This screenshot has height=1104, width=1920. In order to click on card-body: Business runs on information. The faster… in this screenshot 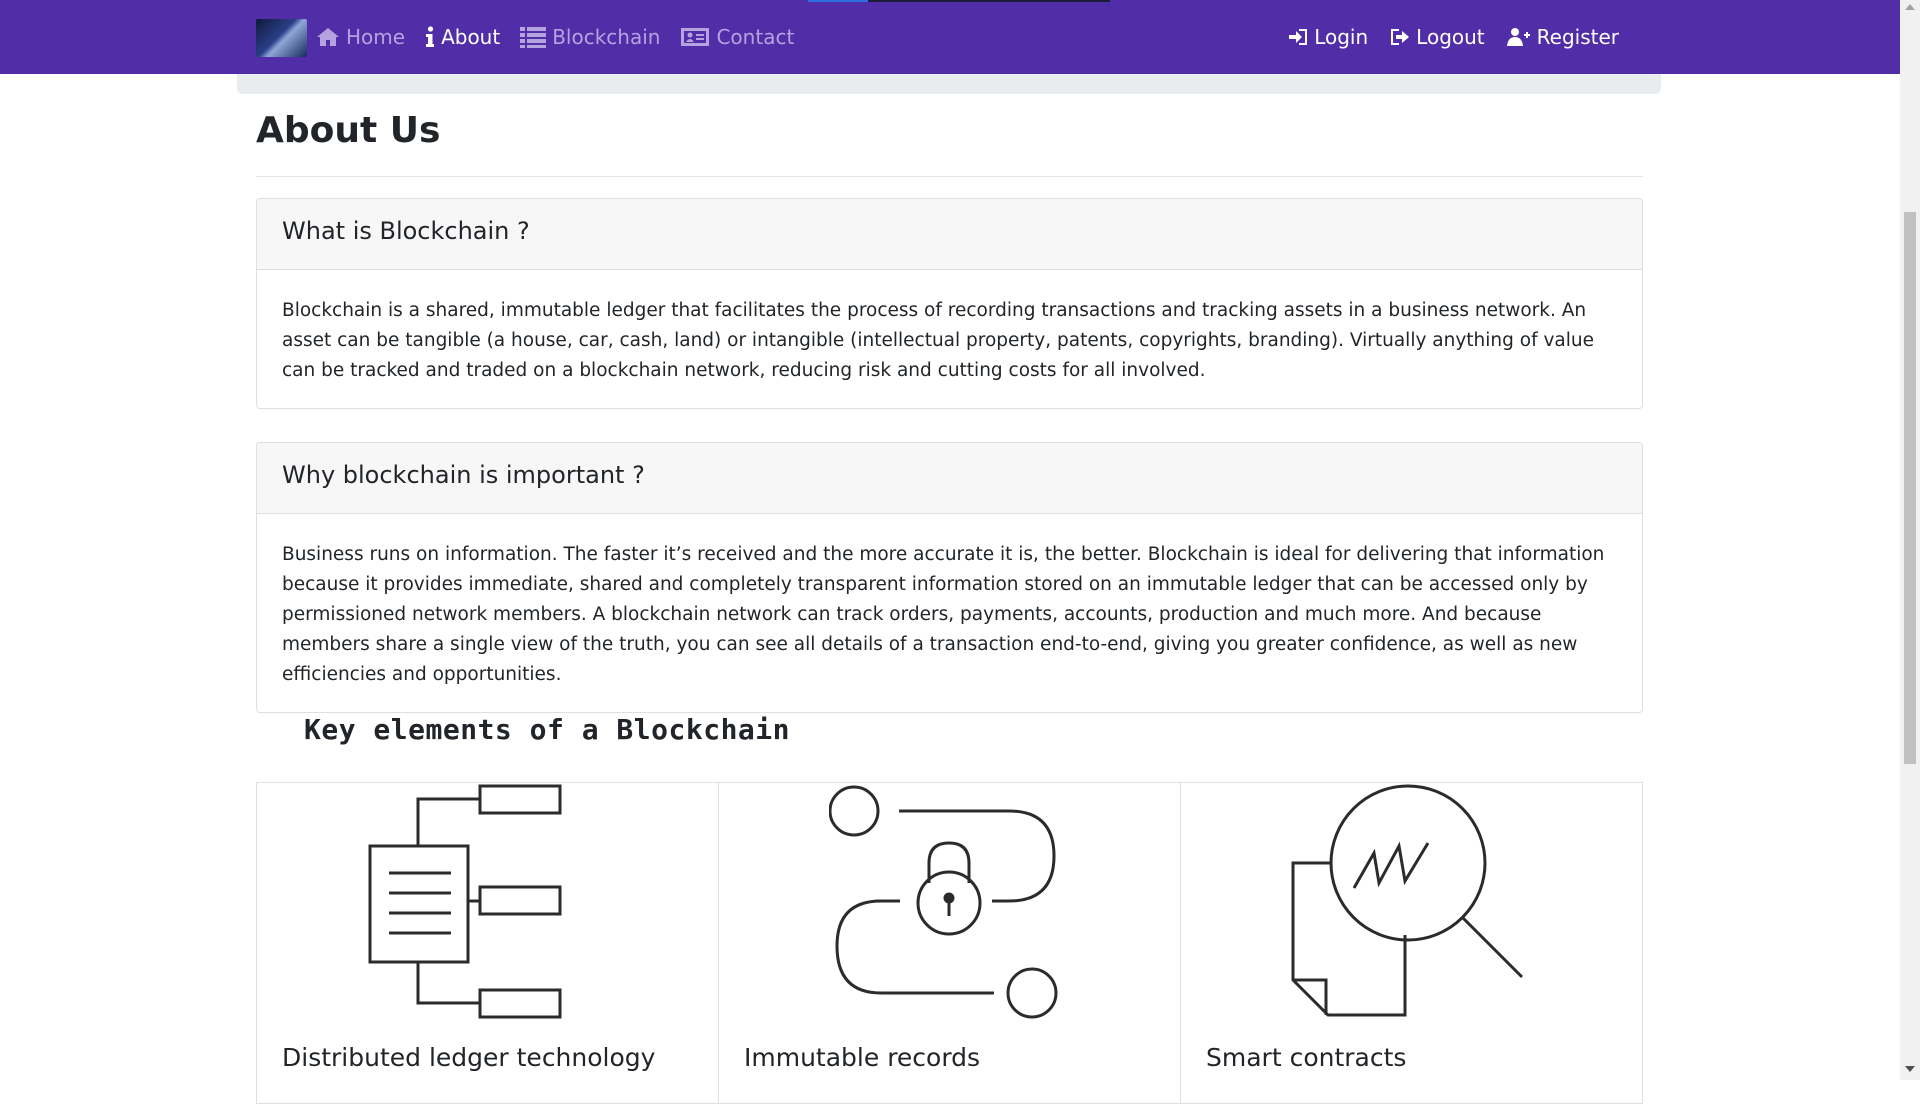, I will do `click(943, 614)`.